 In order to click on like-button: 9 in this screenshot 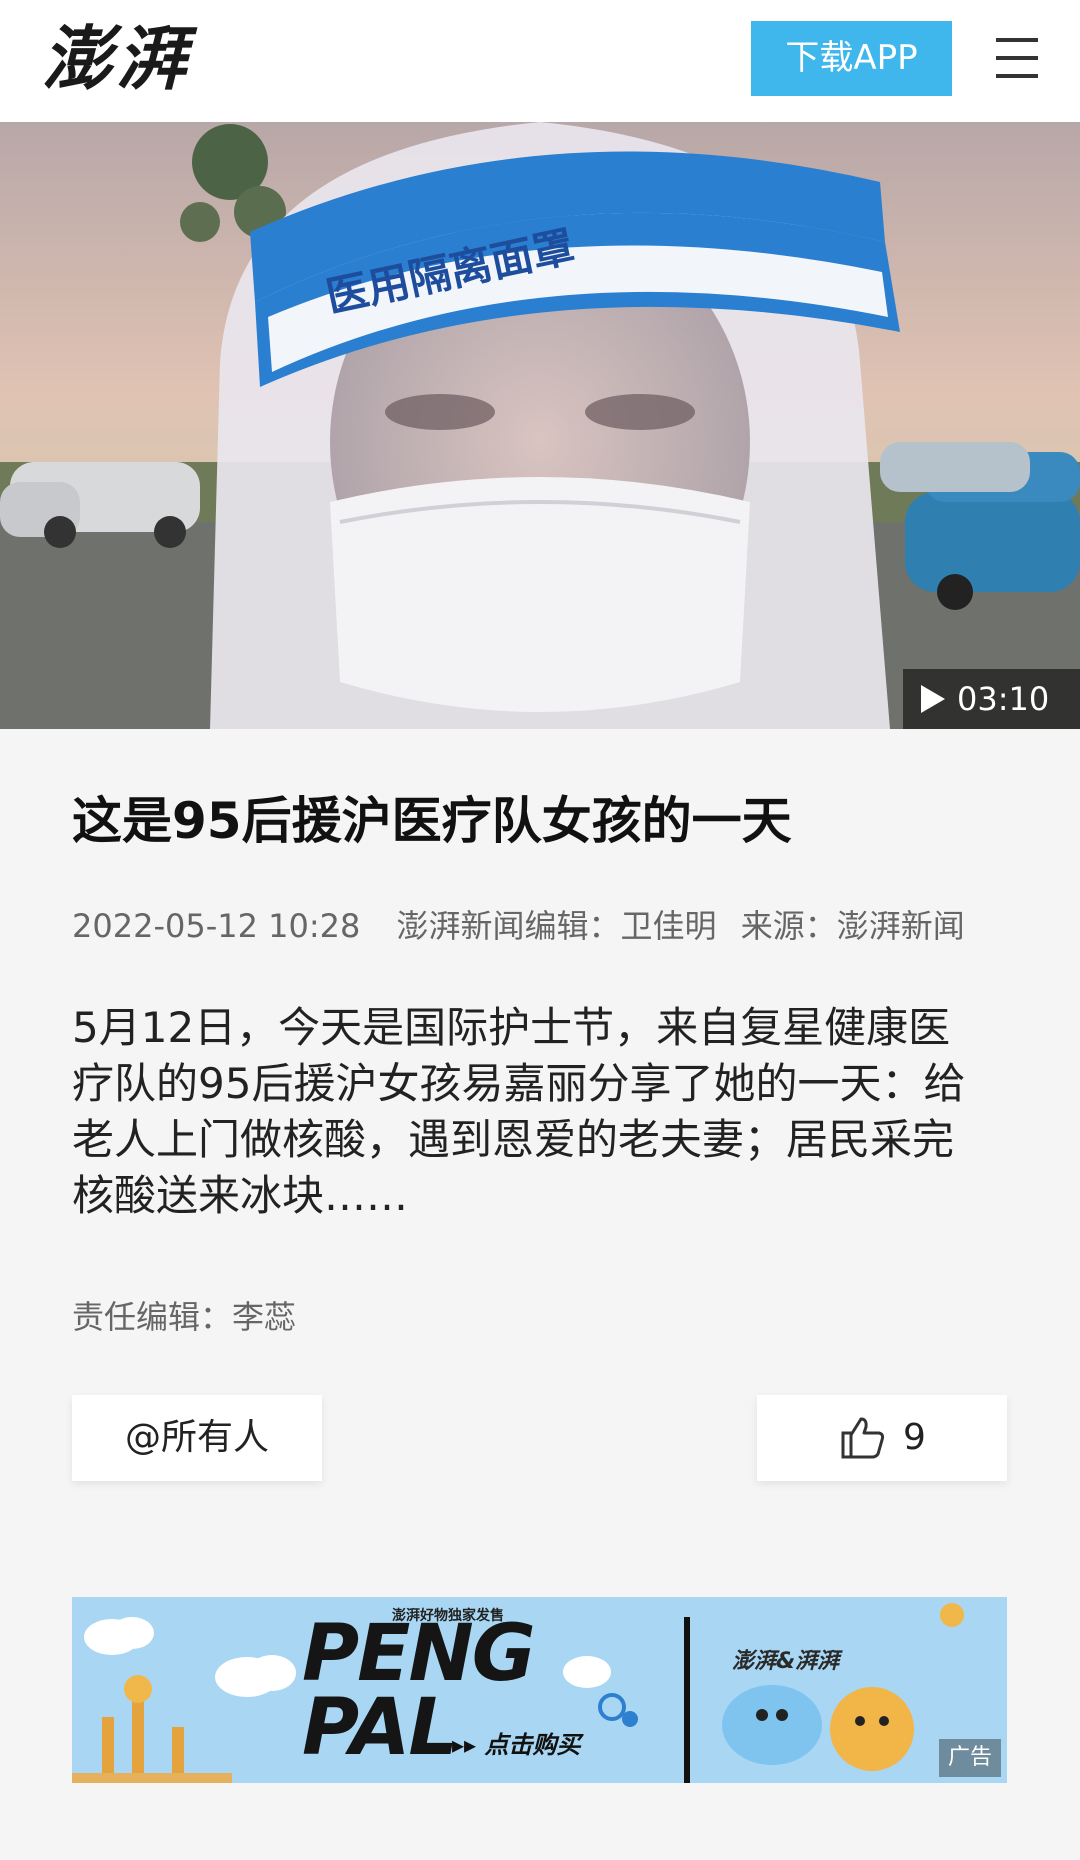, I will do `click(882, 1438)`.